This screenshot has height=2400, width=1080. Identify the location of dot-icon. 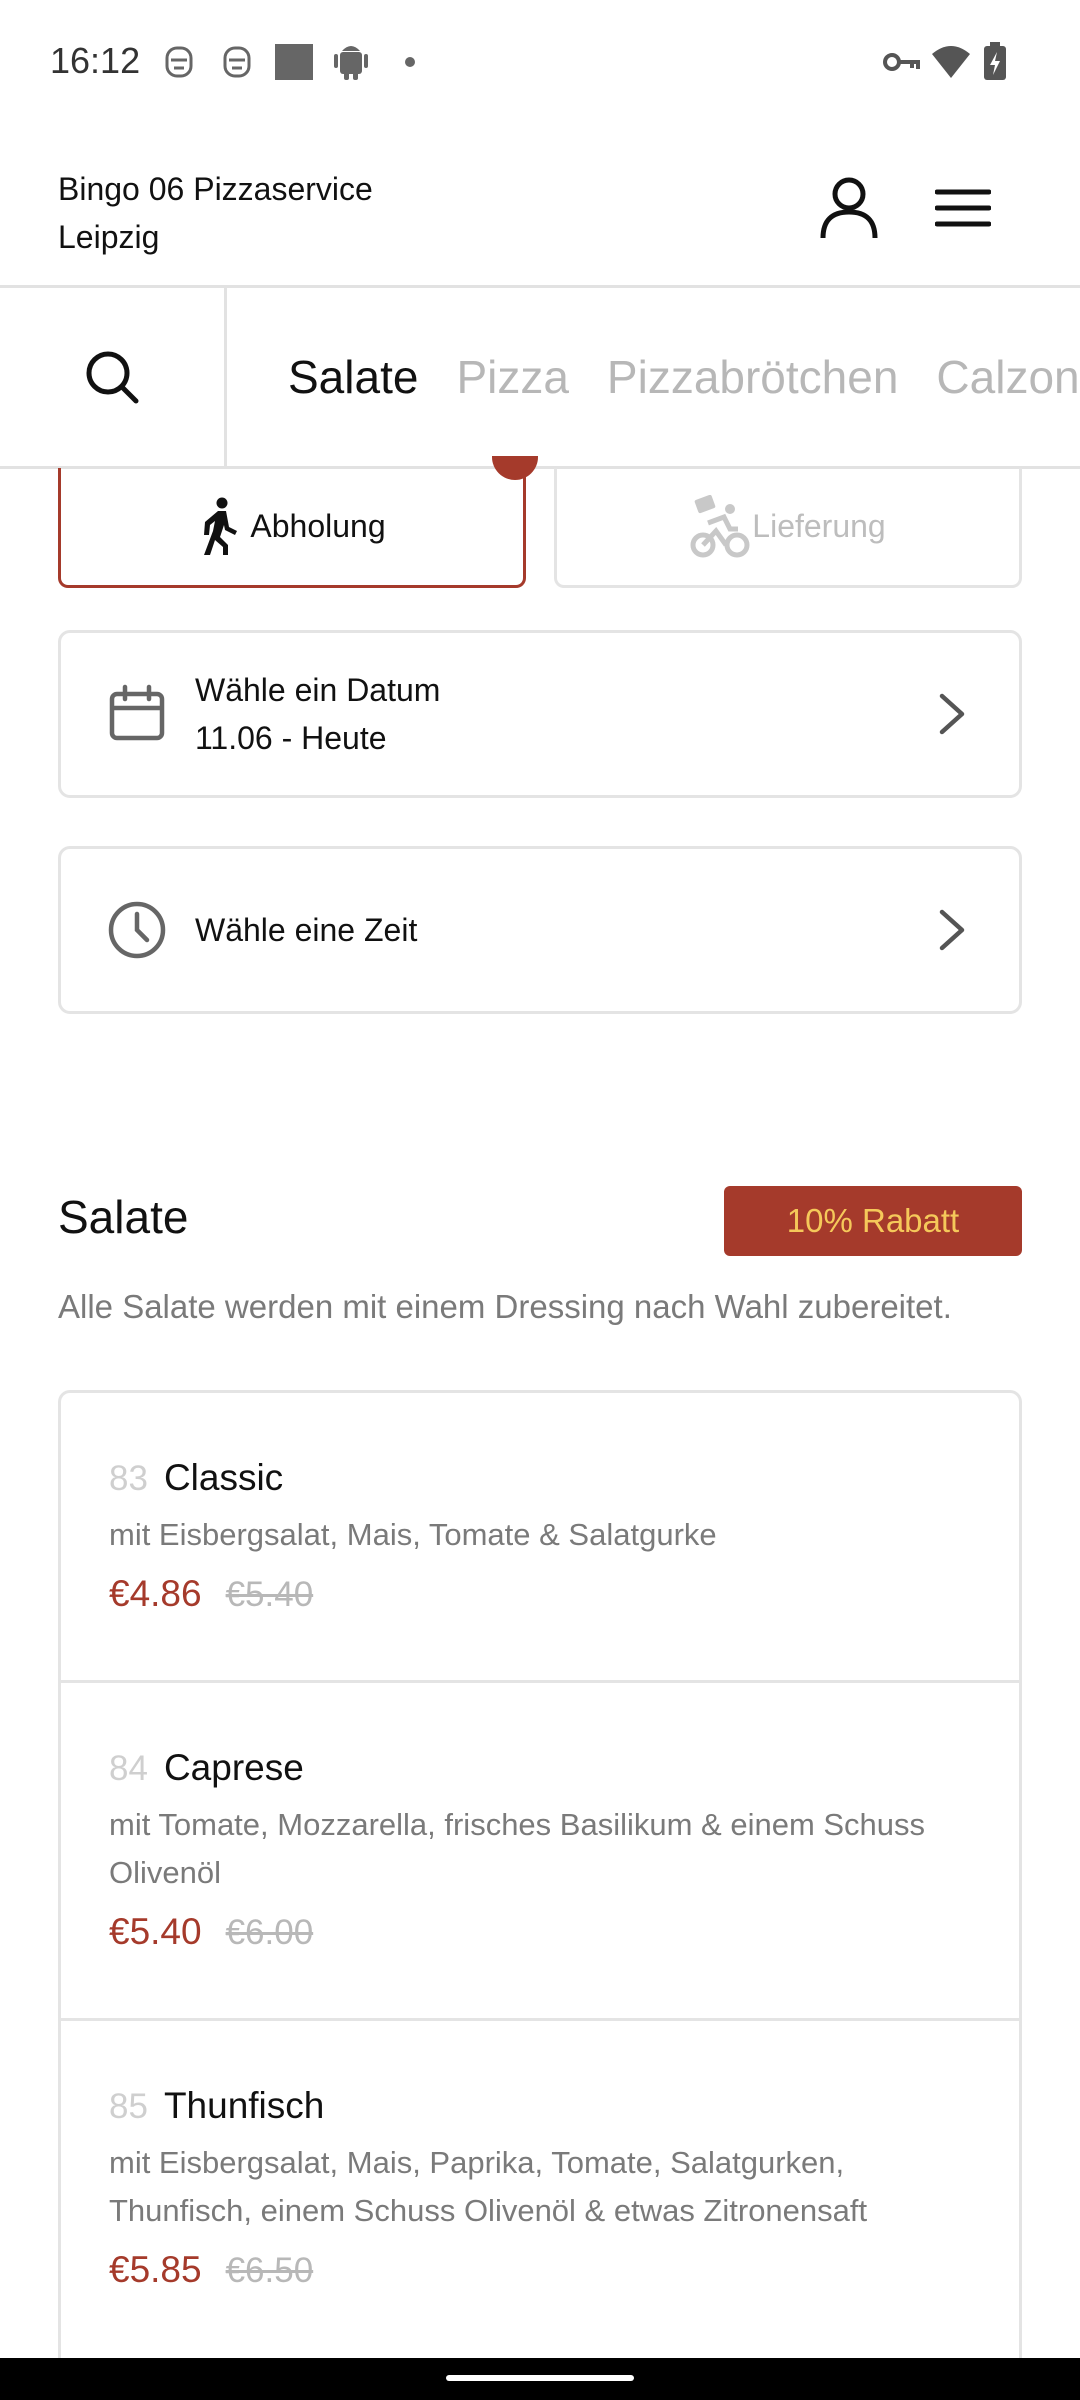
(410, 62).